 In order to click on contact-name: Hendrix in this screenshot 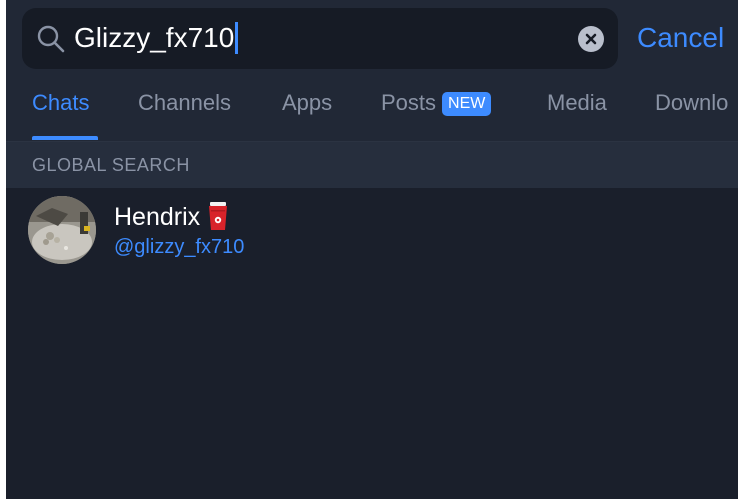, I will do `click(171, 217)`.